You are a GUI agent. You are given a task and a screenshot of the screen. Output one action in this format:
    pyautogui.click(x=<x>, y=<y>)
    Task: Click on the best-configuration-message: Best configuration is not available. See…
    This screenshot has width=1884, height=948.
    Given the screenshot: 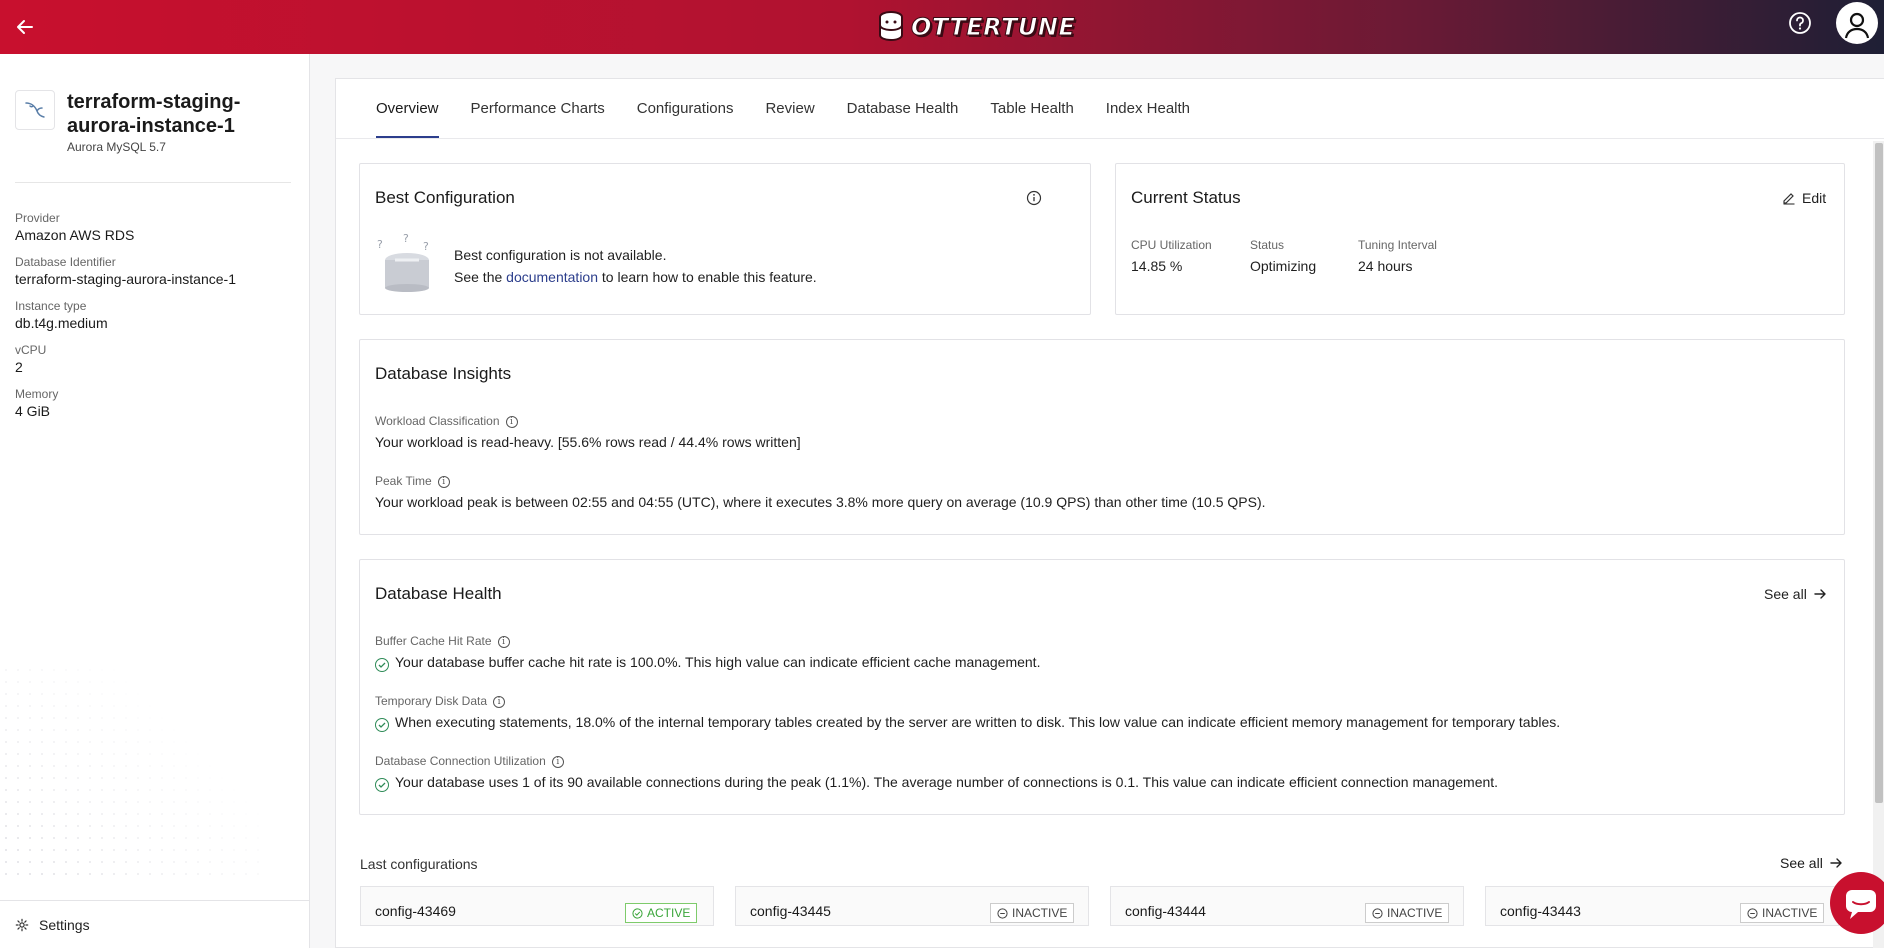 What is the action you would take?
    pyautogui.click(x=635, y=266)
    